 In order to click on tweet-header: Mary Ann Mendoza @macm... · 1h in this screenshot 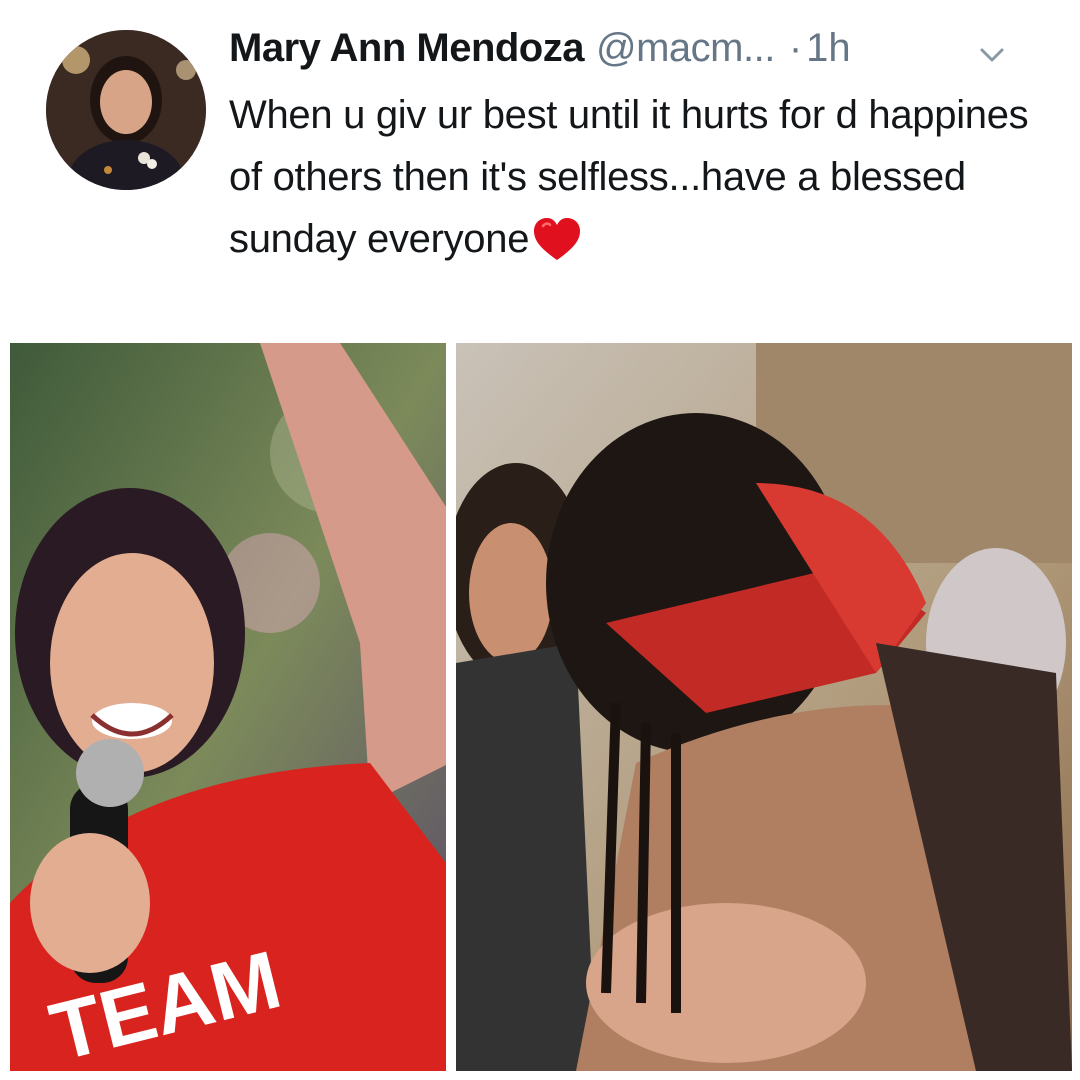, I will do `click(540, 52)`.